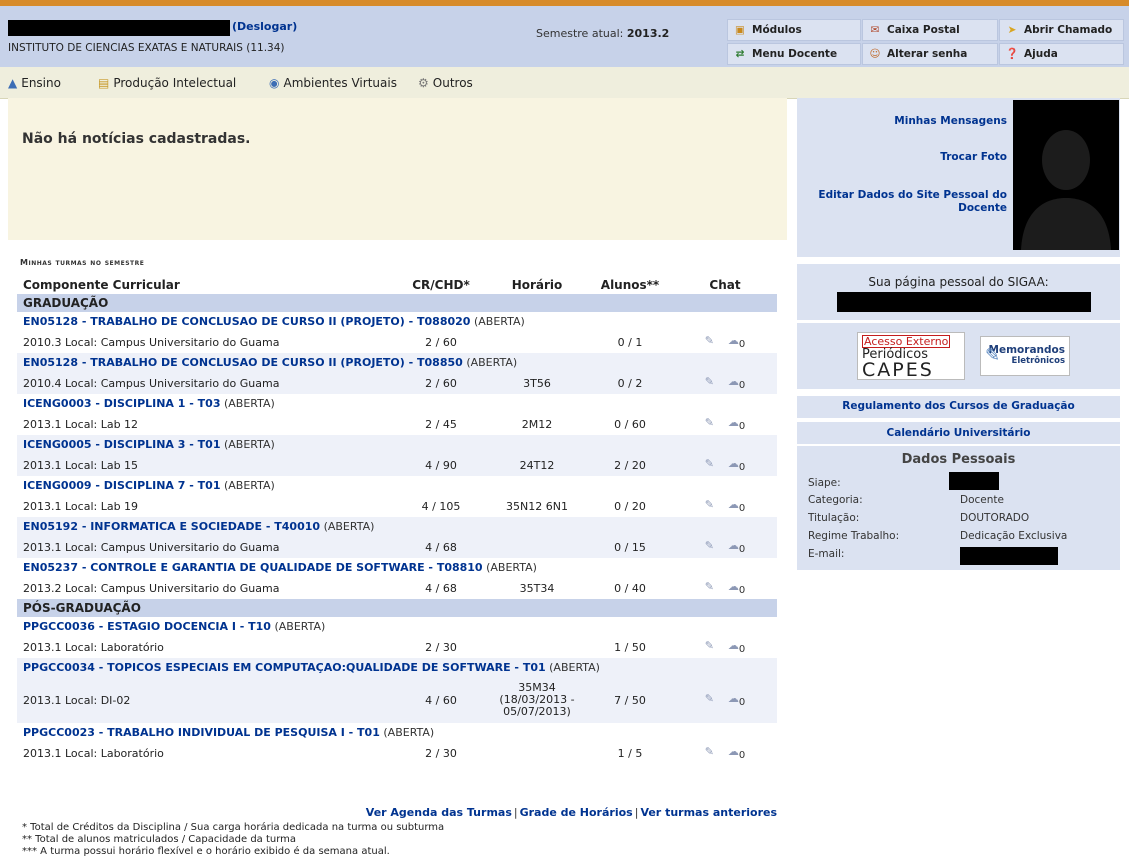  What do you see at coordinates (121, 403) in the screenshot?
I see `class-code-link: ICENG0003 - DISCIPLINA 1 - T03` at bounding box center [121, 403].